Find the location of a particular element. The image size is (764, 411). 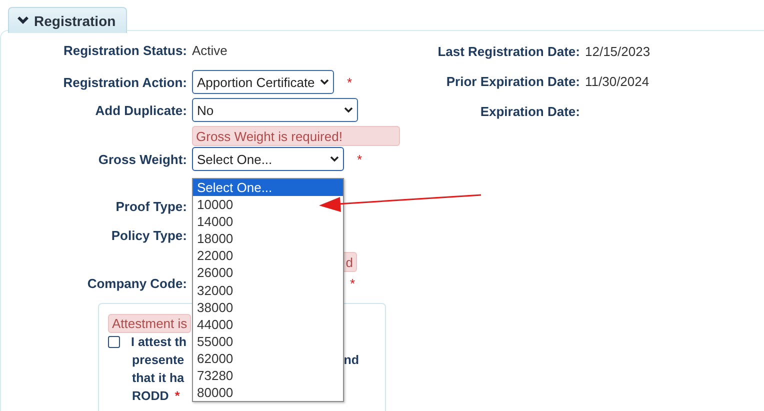

field-value: 12/15/2023 is located at coordinates (617, 51).